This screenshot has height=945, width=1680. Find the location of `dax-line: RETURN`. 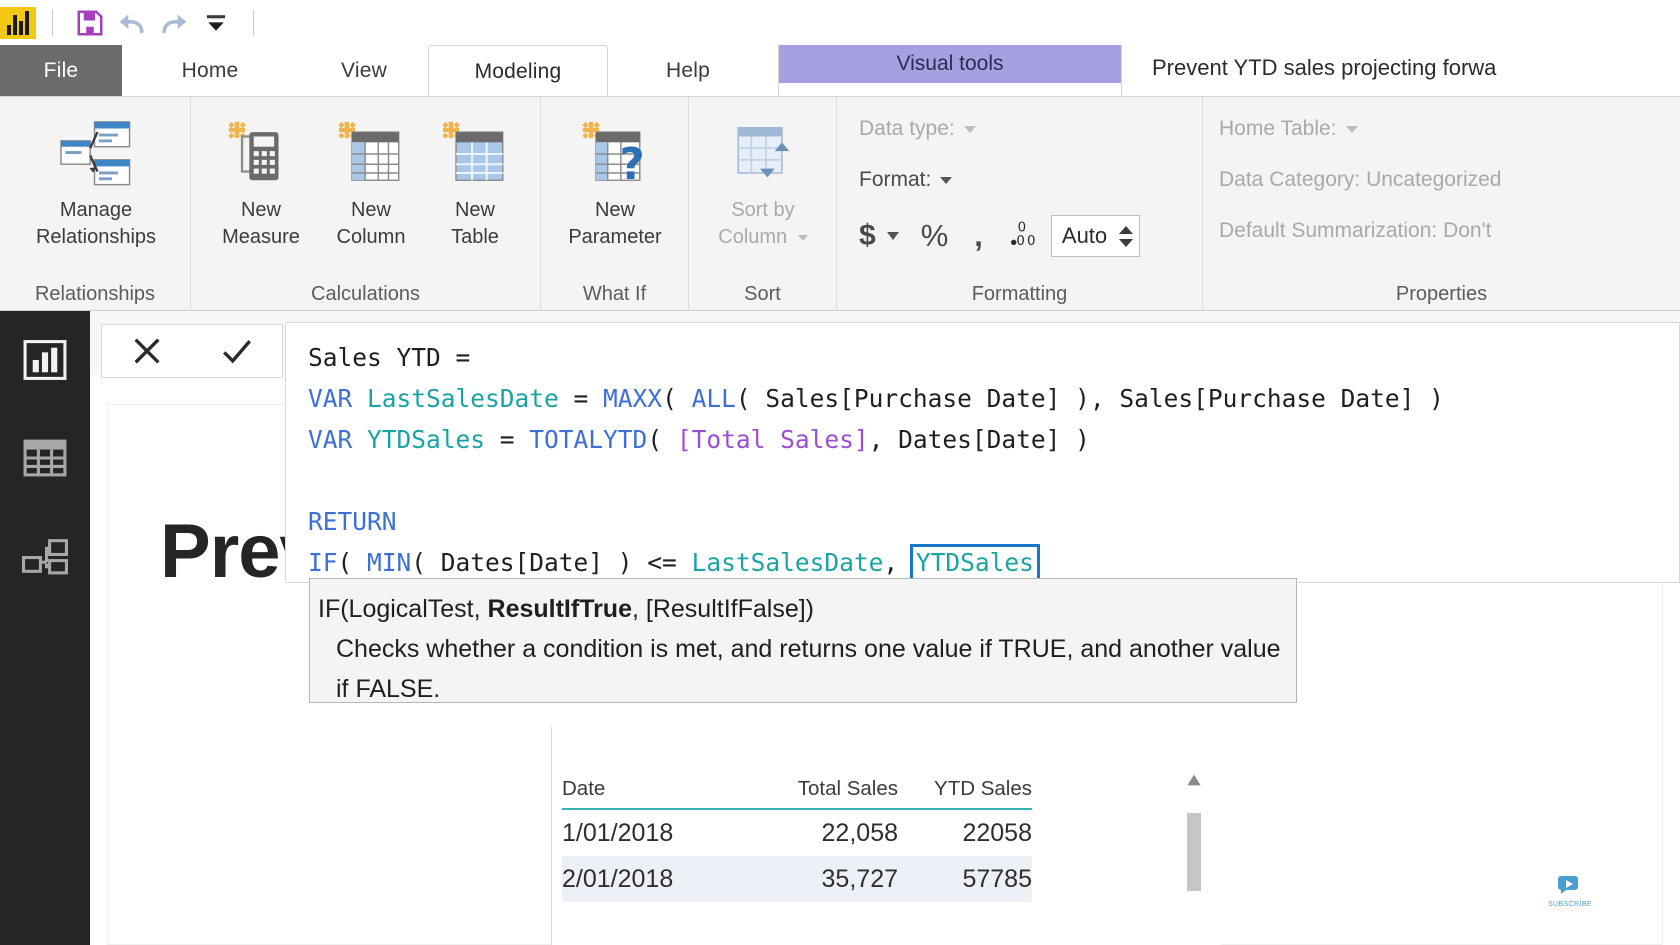

dax-line: RETURN is located at coordinates (993, 521).